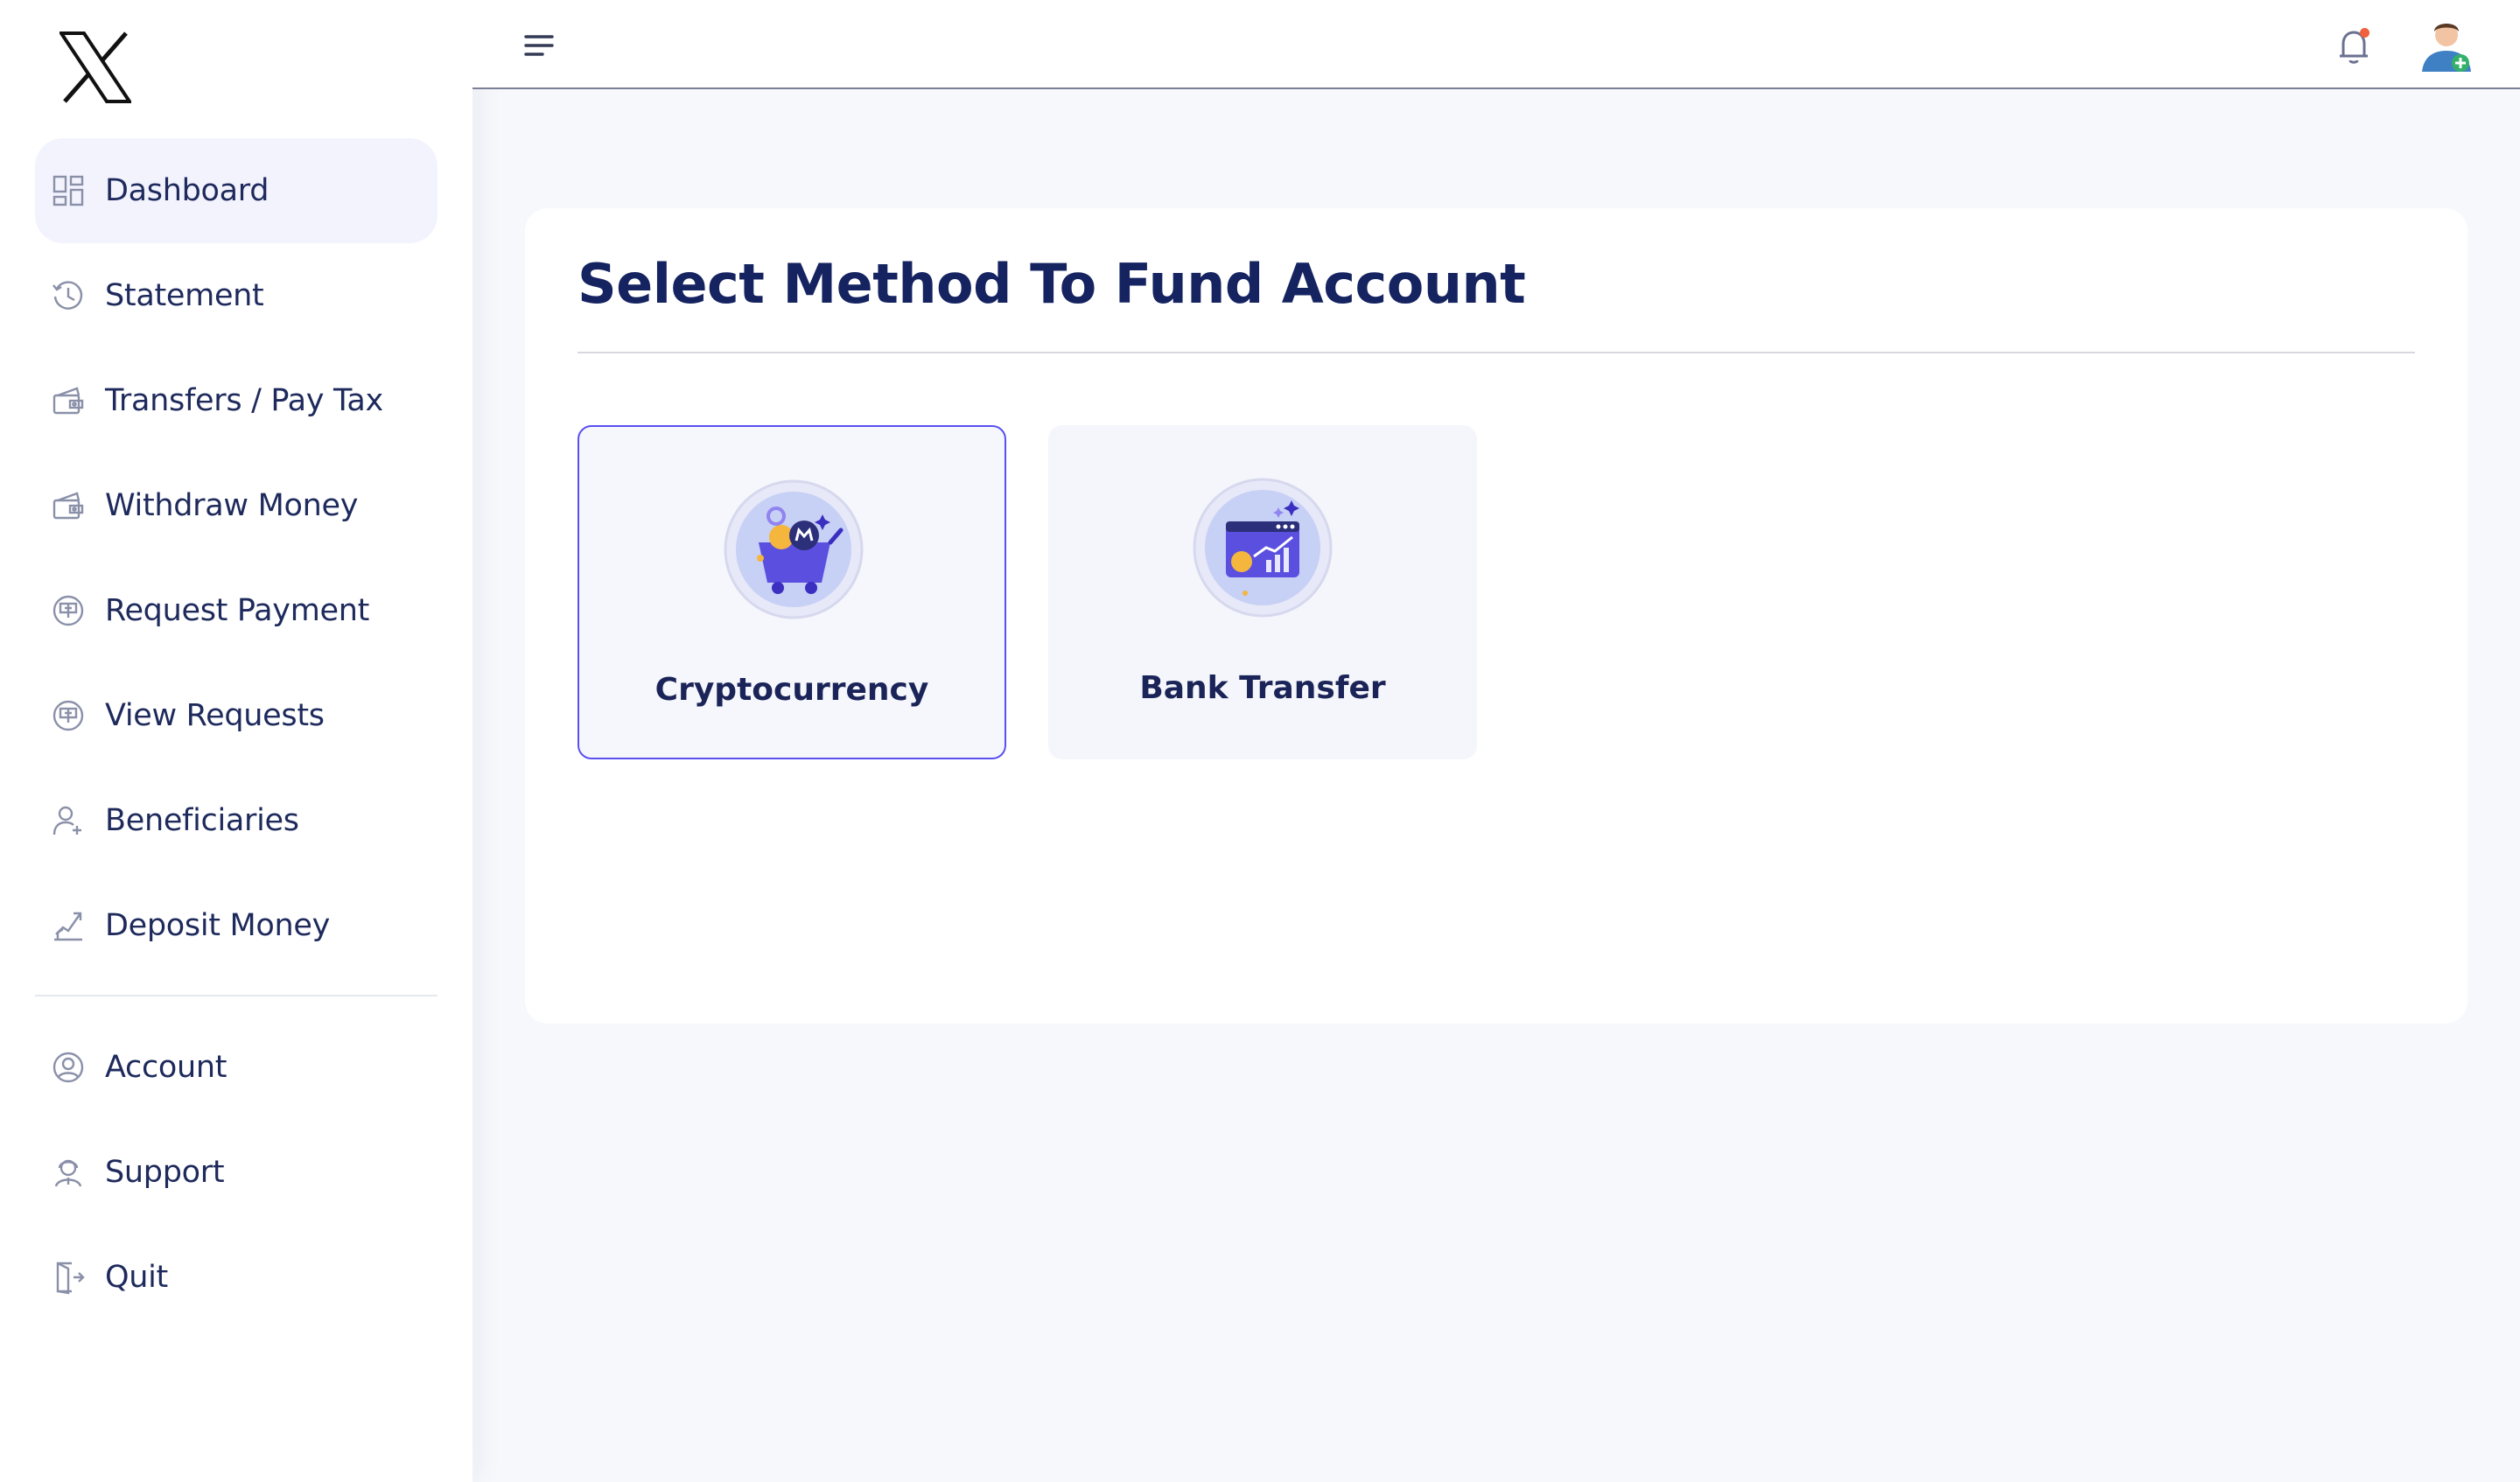 The width and height of the screenshot is (2520, 1482). I want to click on sidebar-divider, so click(236, 995).